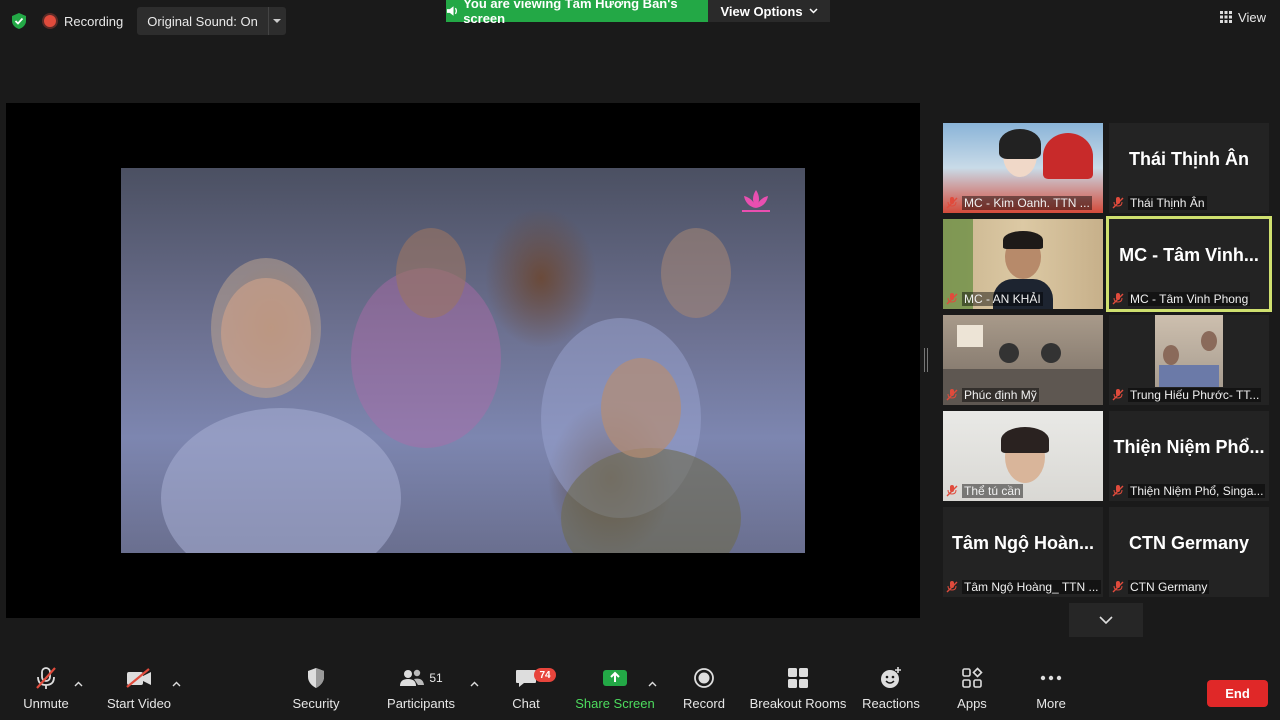 Image resolution: width=1280 pixels, height=720 pixels. I want to click on breakout-rooms-icon, so click(798, 678).